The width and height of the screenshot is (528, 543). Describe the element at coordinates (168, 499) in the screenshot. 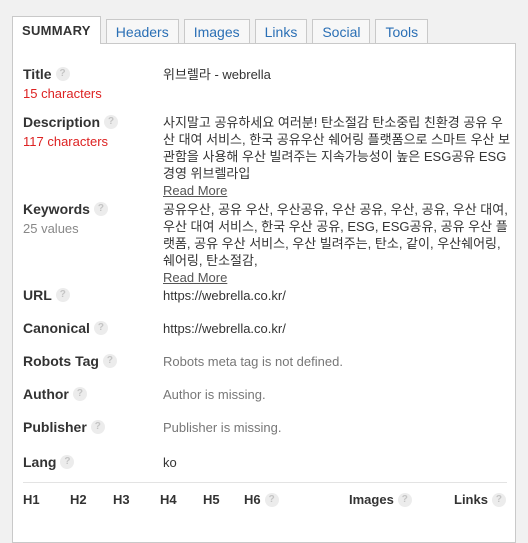

I see `h4-label: H4` at that location.